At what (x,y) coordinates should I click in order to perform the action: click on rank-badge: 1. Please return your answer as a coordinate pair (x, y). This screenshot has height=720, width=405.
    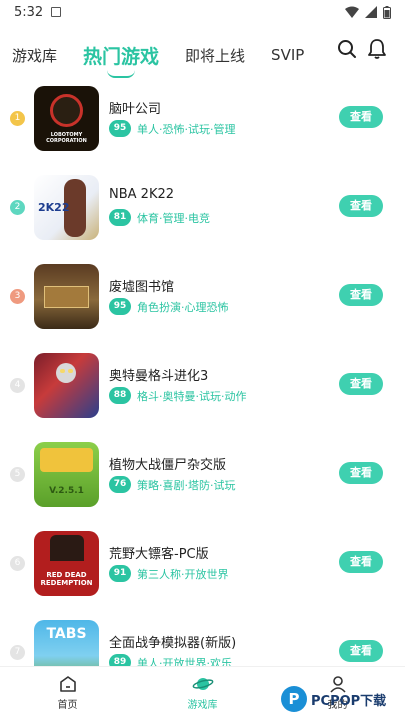
    Looking at the image, I should click on (17, 118).